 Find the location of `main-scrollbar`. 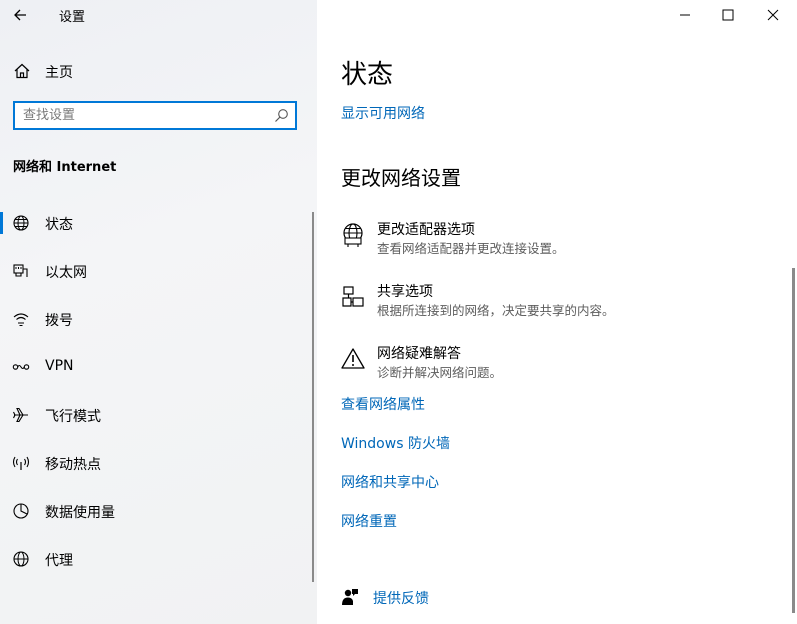

main-scrollbar is located at coordinates (793, 440).